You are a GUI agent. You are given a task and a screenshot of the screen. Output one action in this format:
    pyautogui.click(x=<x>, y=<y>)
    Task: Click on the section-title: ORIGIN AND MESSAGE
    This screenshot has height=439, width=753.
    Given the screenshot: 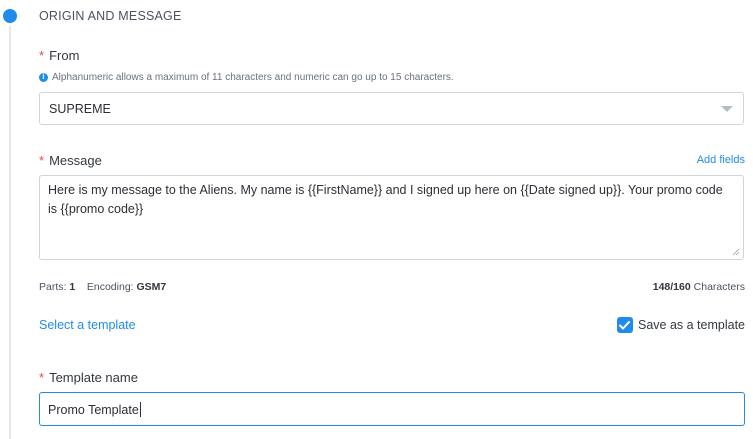 What is the action you would take?
    pyautogui.click(x=110, y=16)
    